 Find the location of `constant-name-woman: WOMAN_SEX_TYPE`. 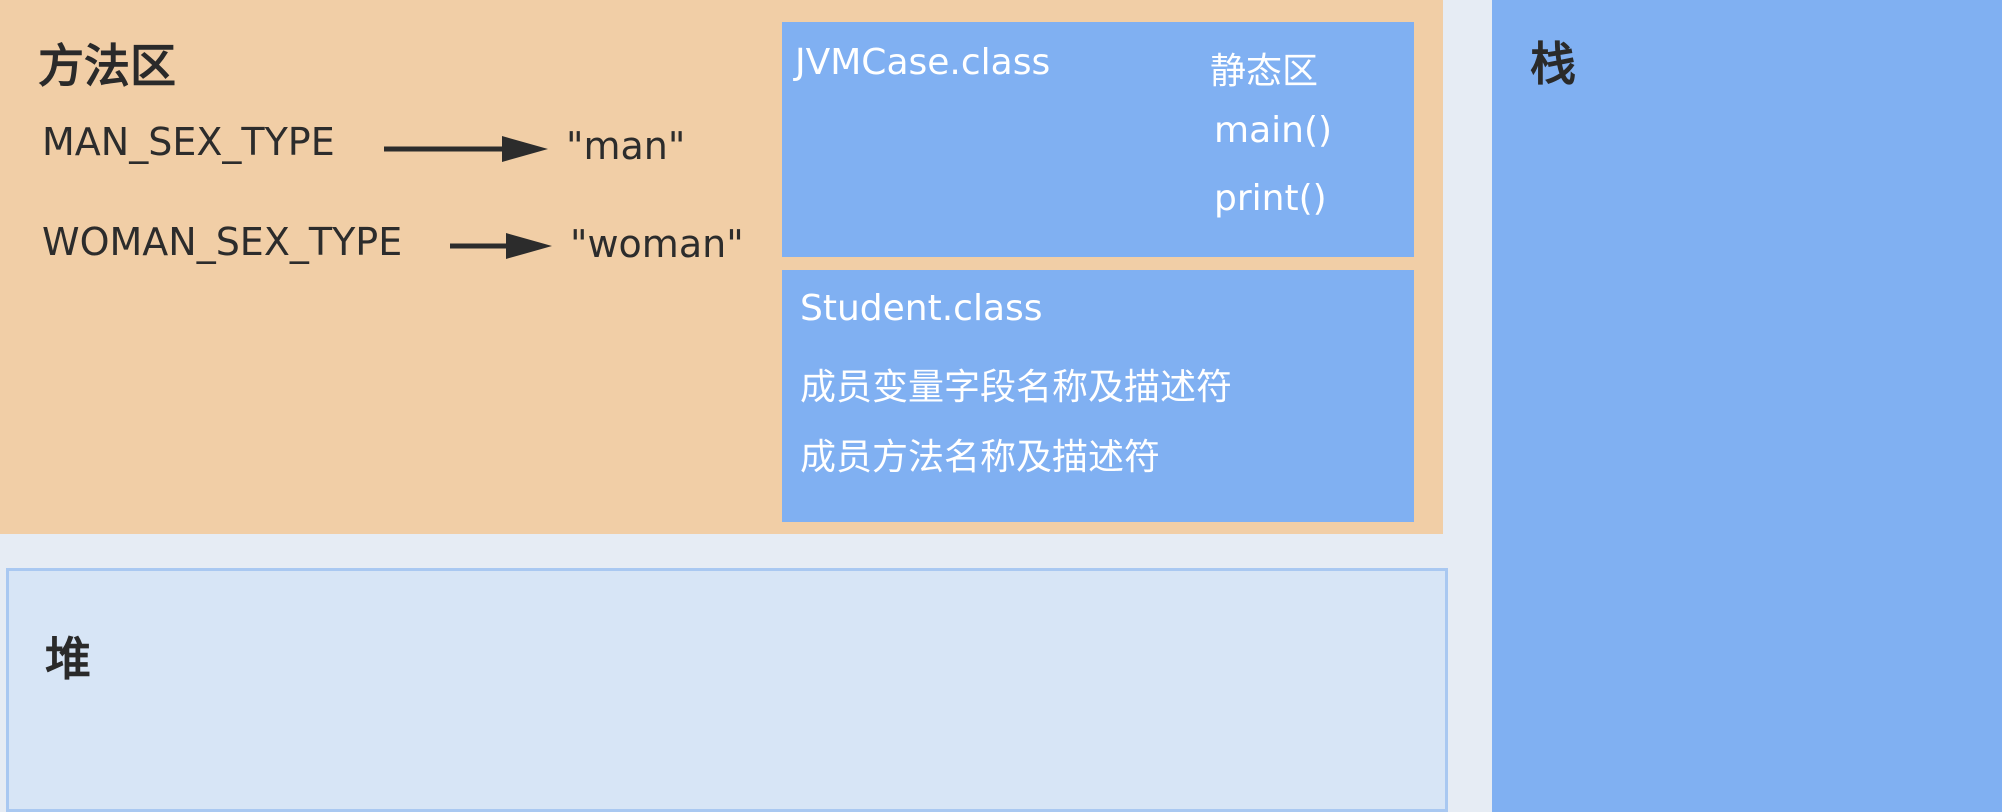

constant-name-woman: WOMAN_SEX_TYPE is located at coordinates (222, 242).